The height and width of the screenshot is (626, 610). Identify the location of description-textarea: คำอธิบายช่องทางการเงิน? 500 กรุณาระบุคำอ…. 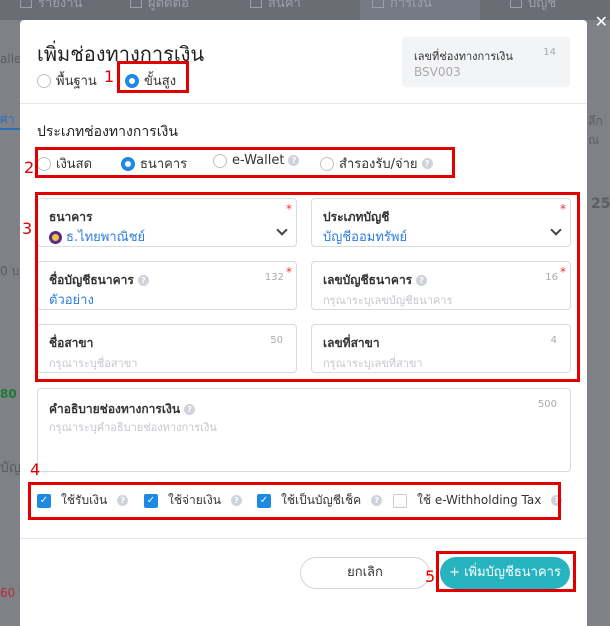
(304, 430).